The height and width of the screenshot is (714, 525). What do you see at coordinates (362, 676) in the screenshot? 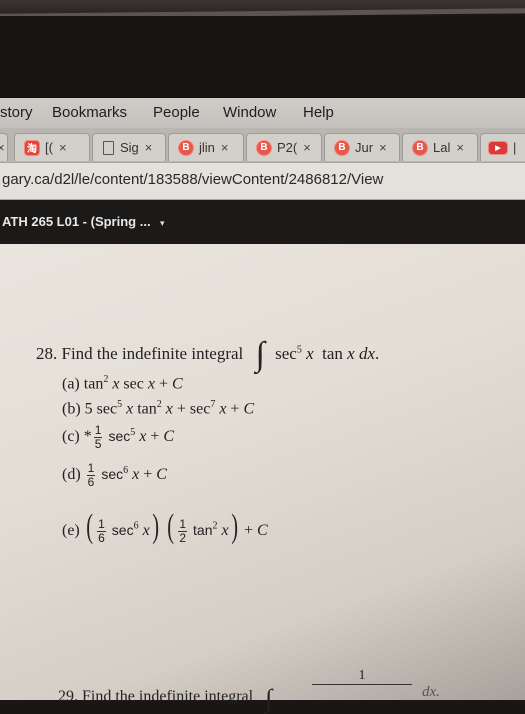
I see `fraction-numerator: 1` at bounding box center [362, 676].